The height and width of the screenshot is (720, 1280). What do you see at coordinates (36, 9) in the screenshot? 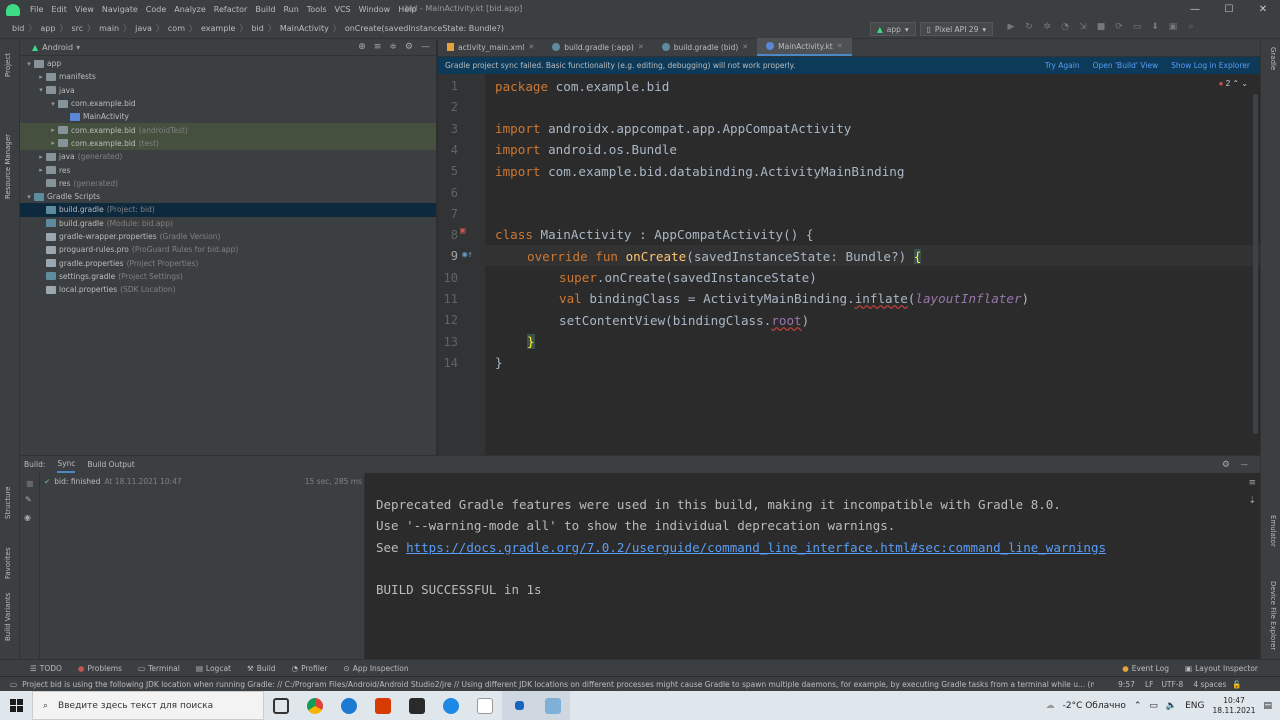
I see `menu-file: File` at bounding box center [36, 9].